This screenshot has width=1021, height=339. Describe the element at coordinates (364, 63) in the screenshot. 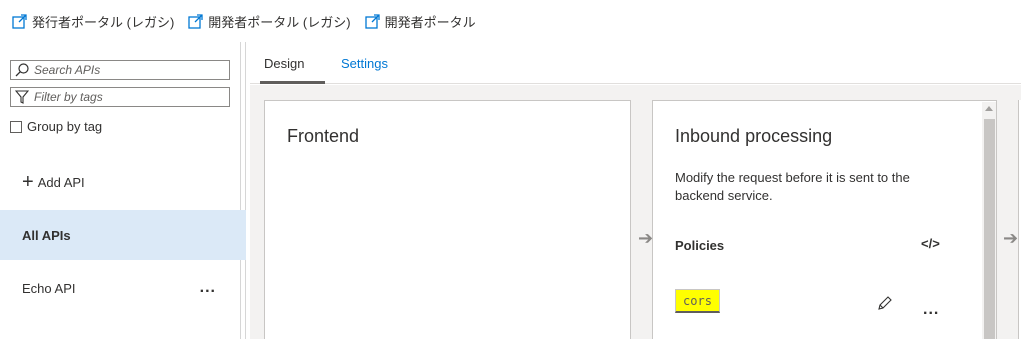

I see `tab-settings: Settings` at that location.